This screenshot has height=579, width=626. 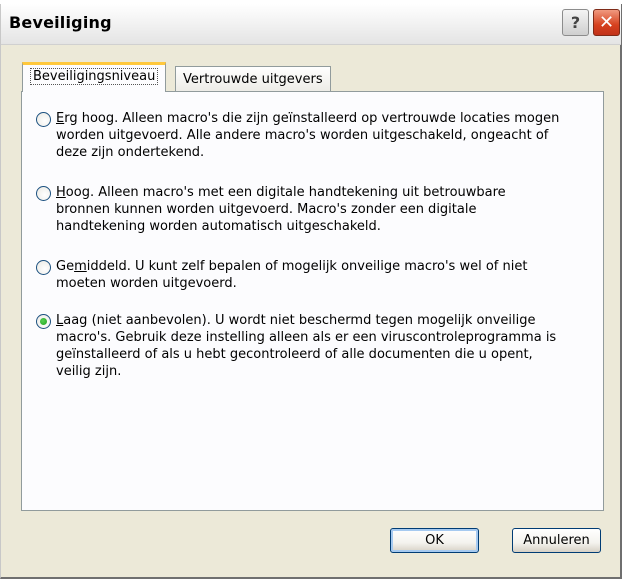 What do you see at coordinates (43, 267) in the screenshot?
I see `radio-medium` at bounding box center [43, 267].